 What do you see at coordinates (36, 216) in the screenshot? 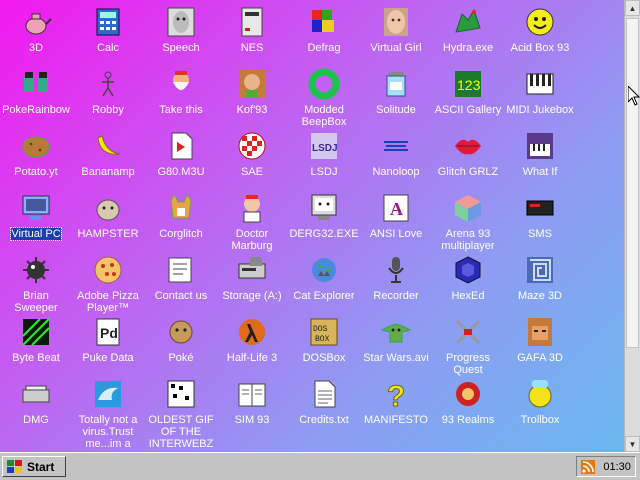
I see `desktop-icon: Virtual PC` at bounding box center [36, 216].